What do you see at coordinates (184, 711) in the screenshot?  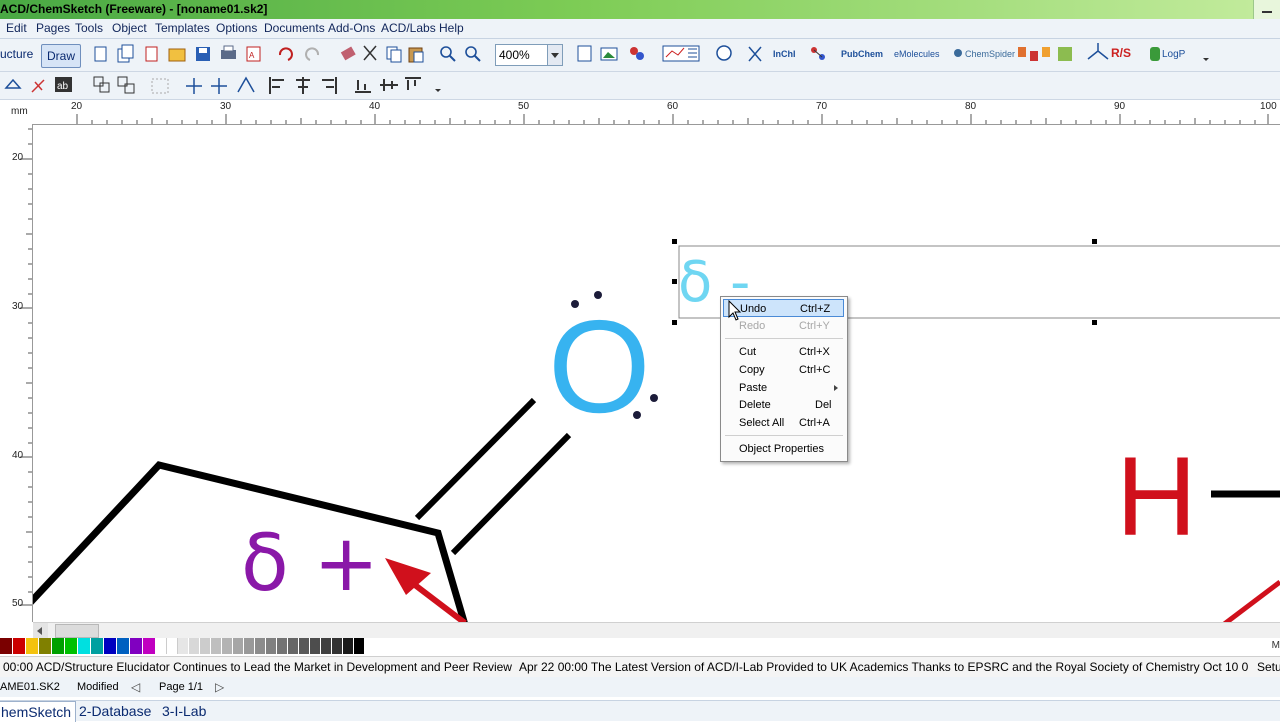 I see `tab-i-lab: 3-I-Lab` at bounding box center [184, 711].